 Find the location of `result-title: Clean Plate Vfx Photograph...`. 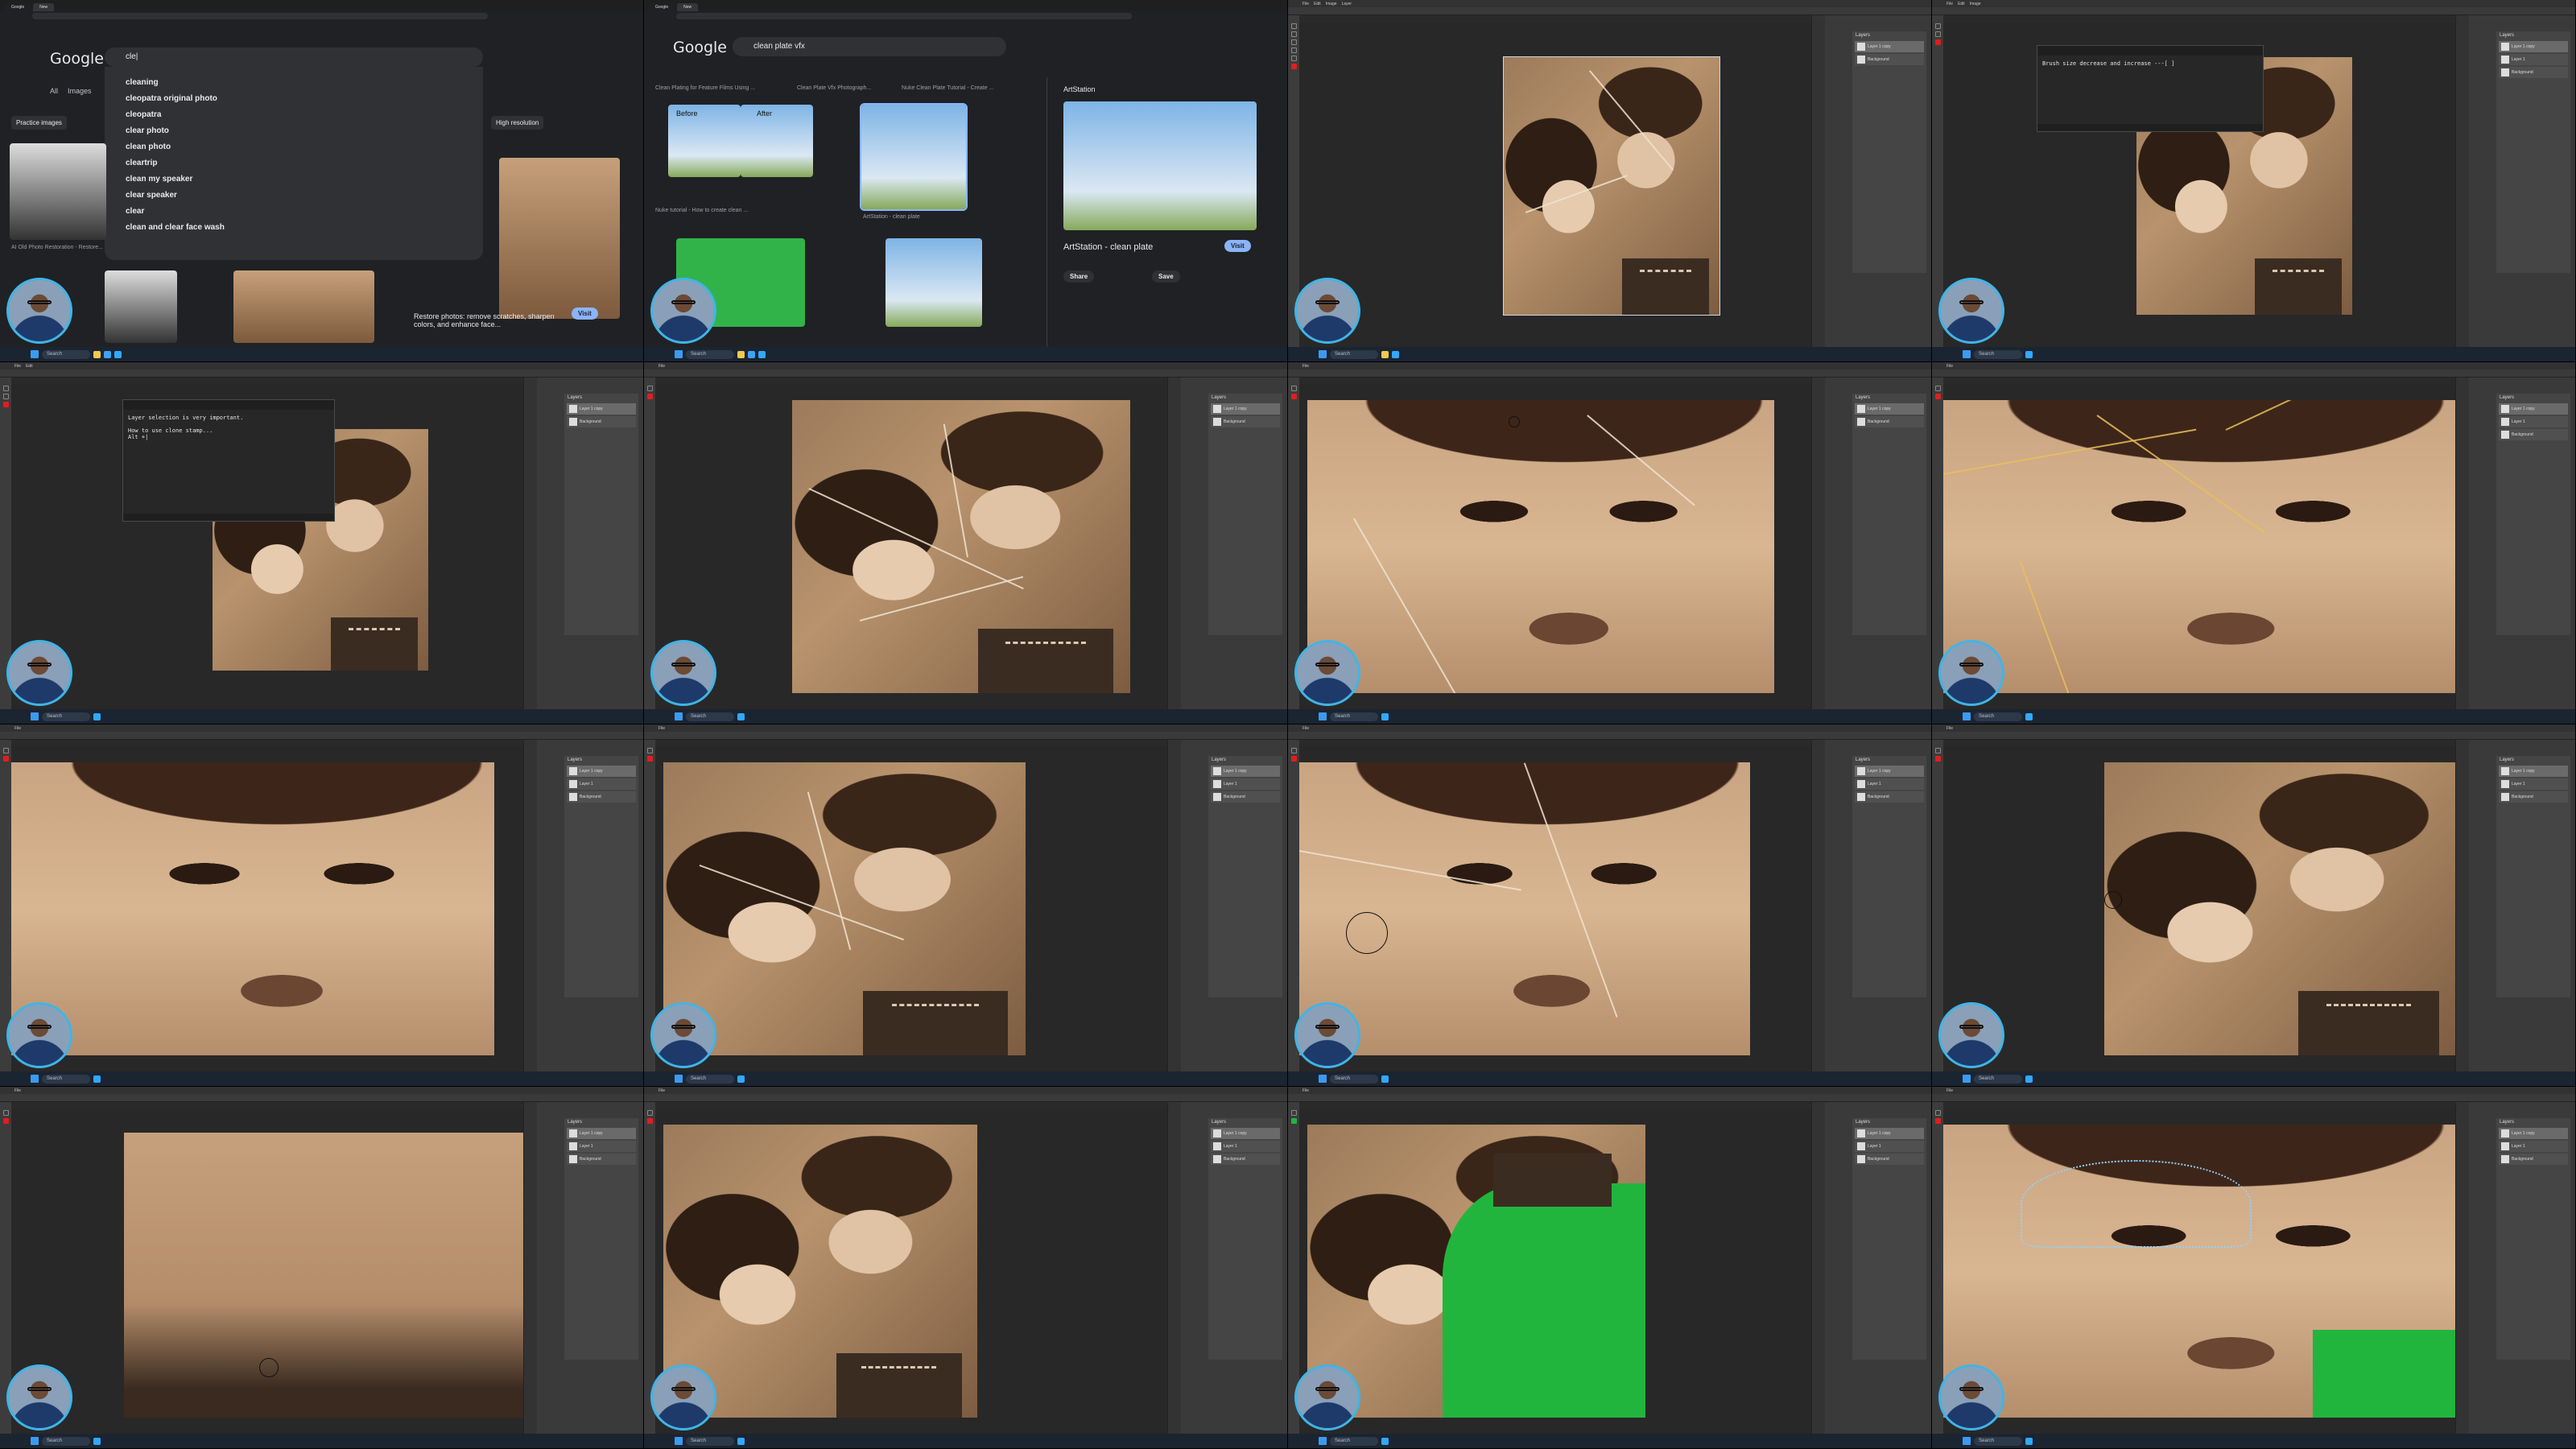

result-title: Clean Plate Vfx Photograph... is located at coordinates (834, 88).